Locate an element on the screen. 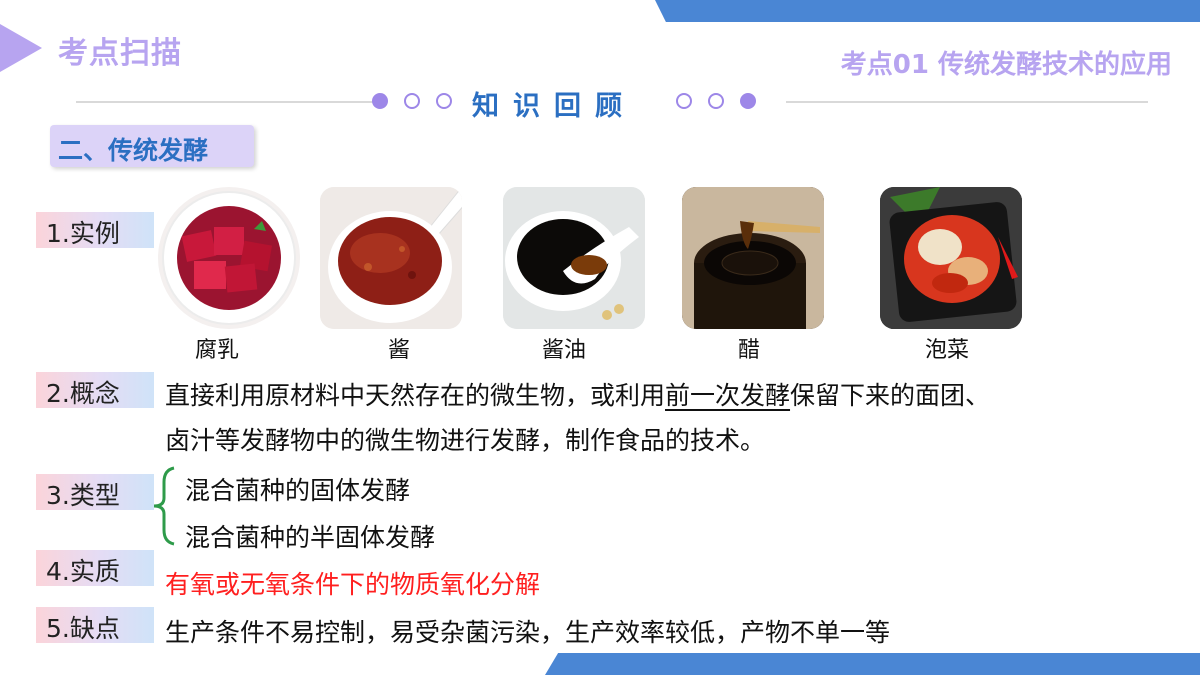  divider-left is located at coordinates (225, 102).